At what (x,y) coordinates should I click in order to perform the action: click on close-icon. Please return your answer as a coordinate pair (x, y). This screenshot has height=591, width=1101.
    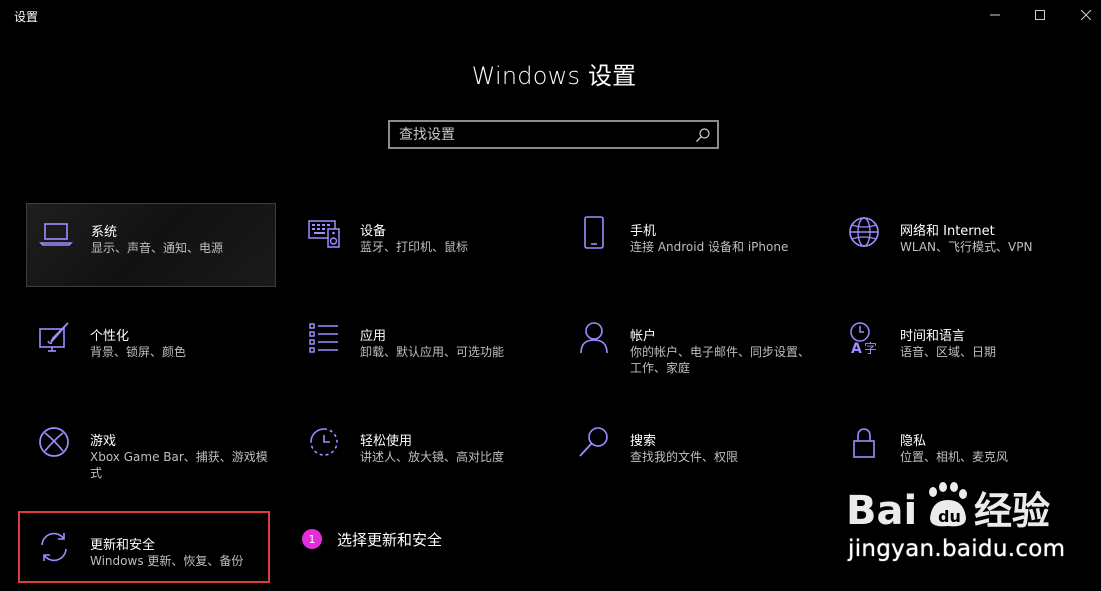
    Looking at the image, I should click on (1086, 15).